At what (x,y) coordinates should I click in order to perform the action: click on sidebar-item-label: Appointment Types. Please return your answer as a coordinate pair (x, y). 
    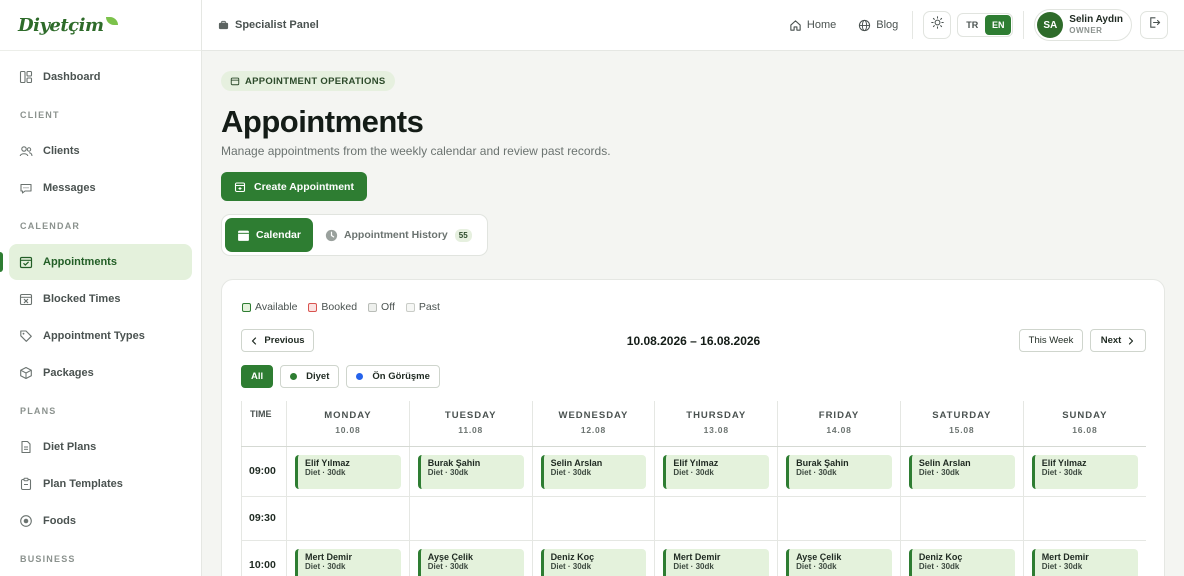
    Looking at the image, I should click on (94, 336).